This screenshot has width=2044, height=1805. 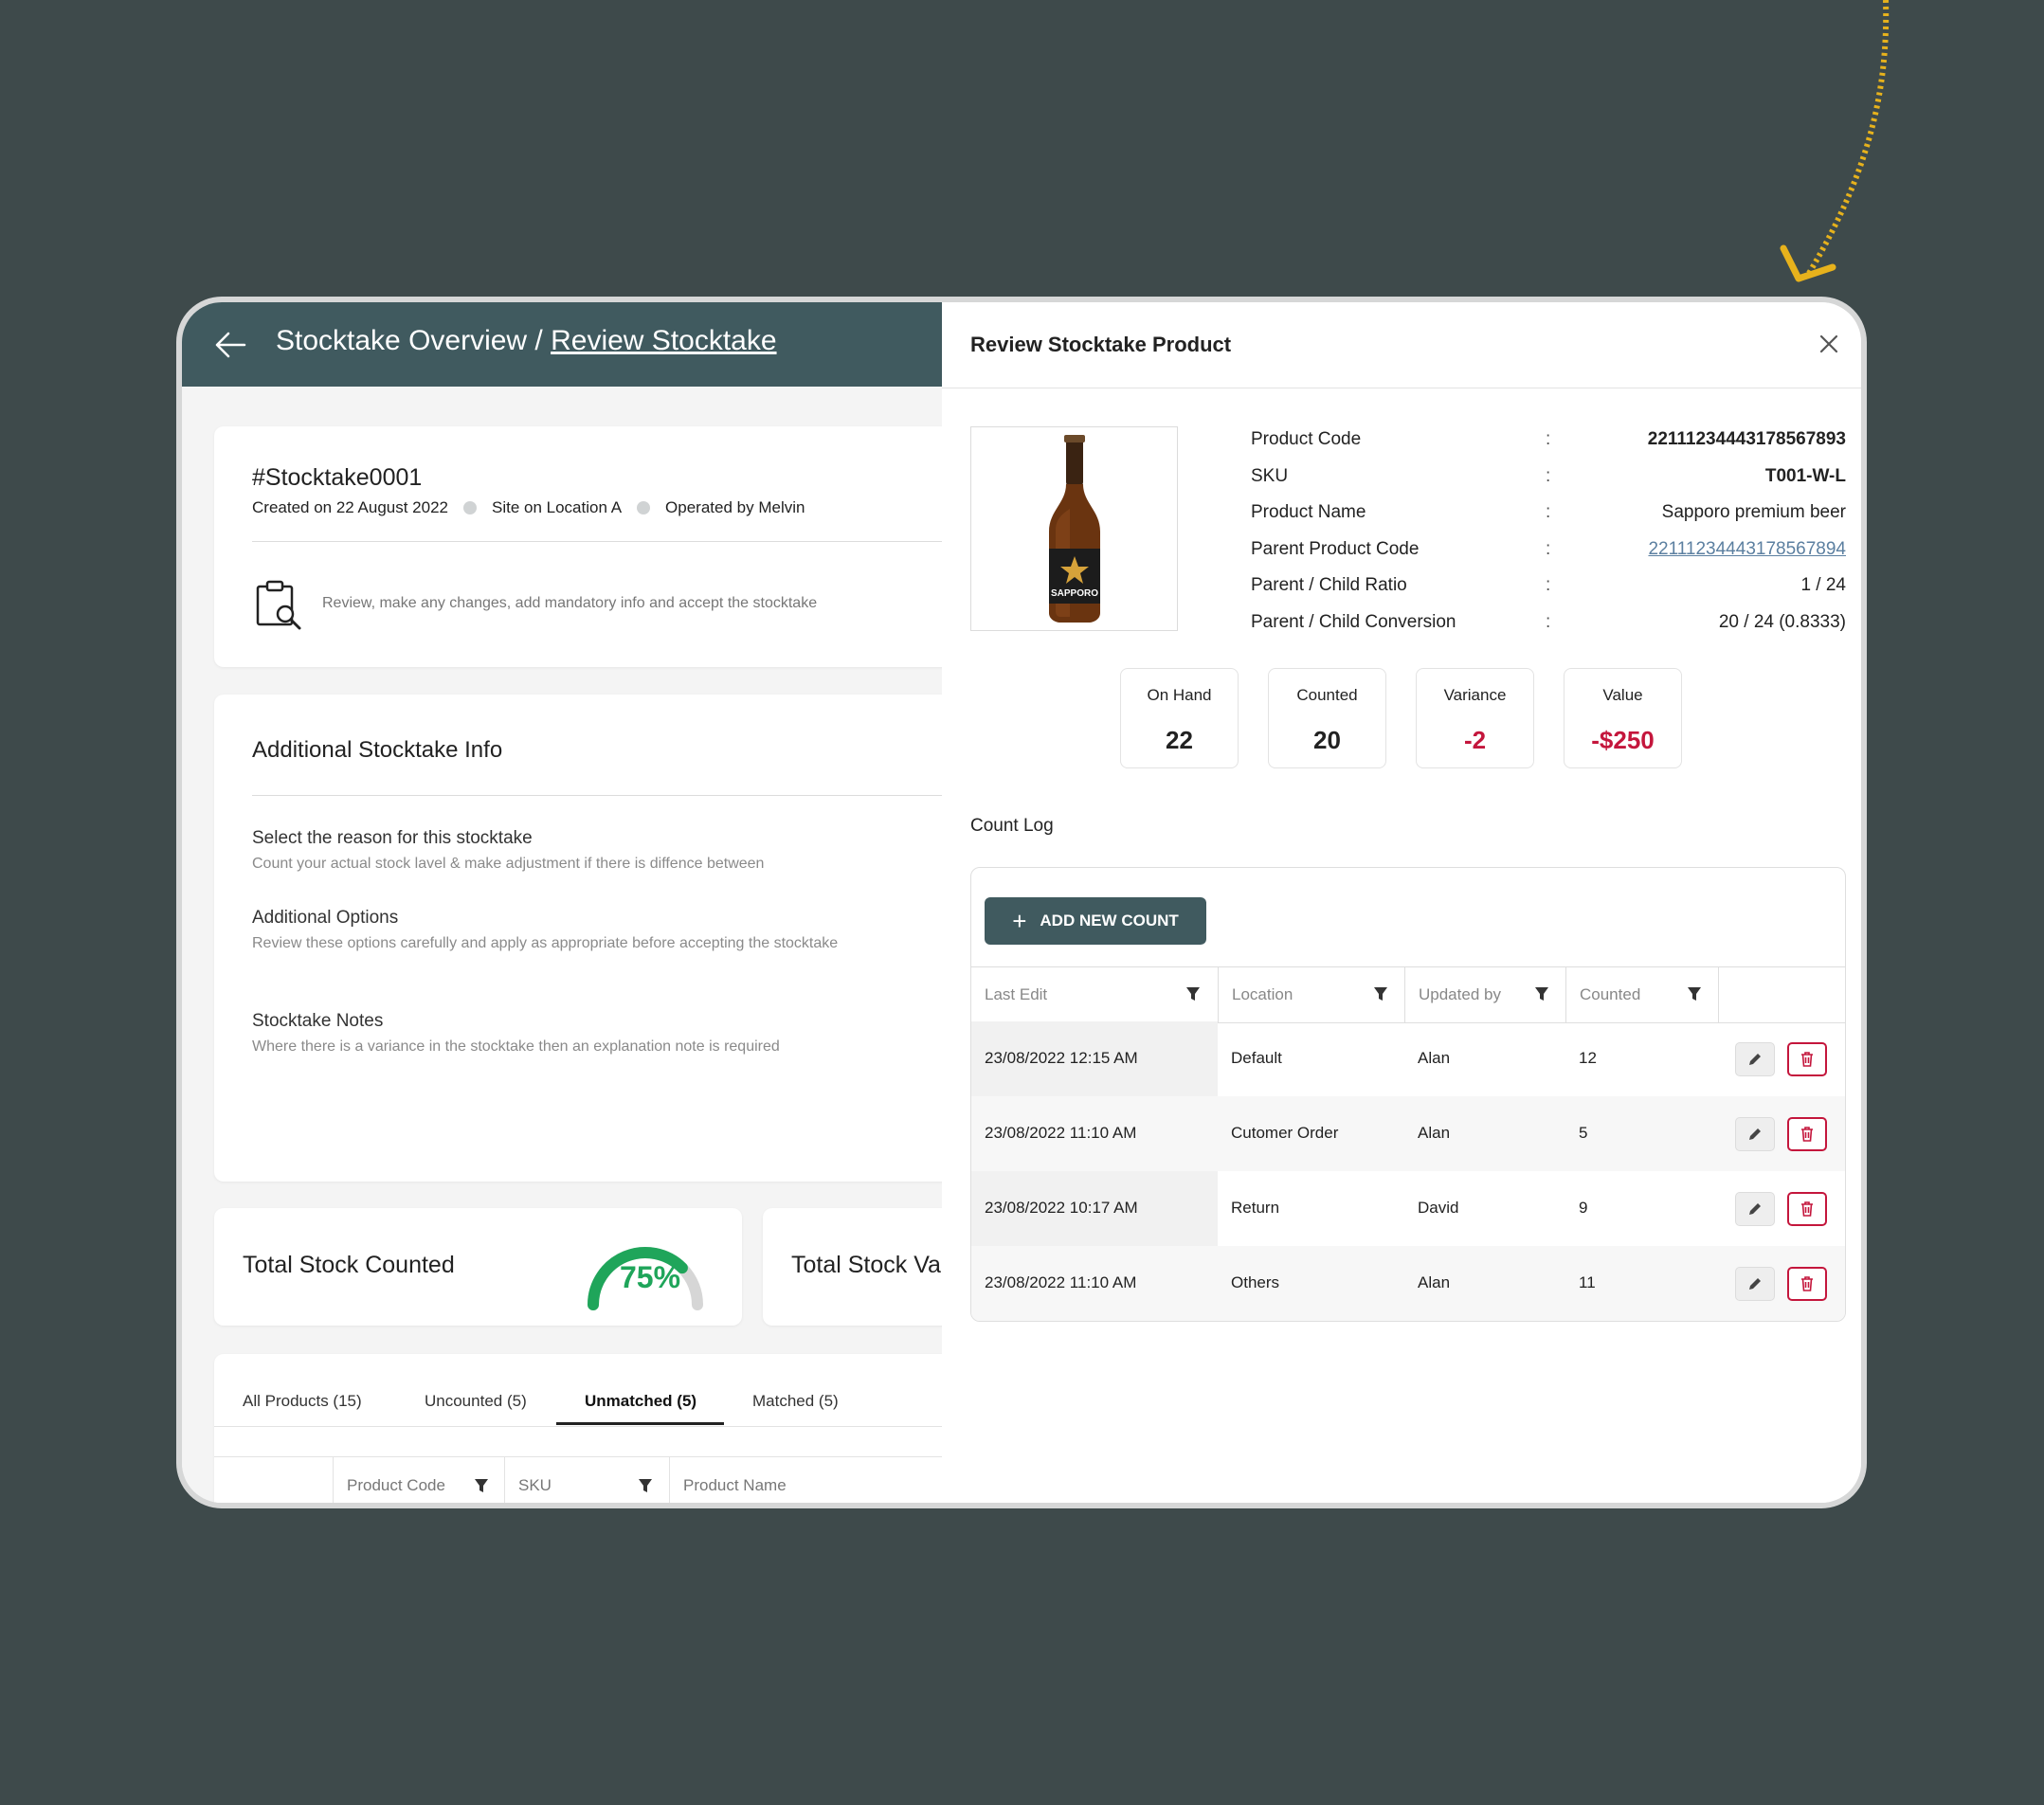 I want to click on count-log-header: Last Edit Location Updated by Counted, so click(x=1408, y=994).